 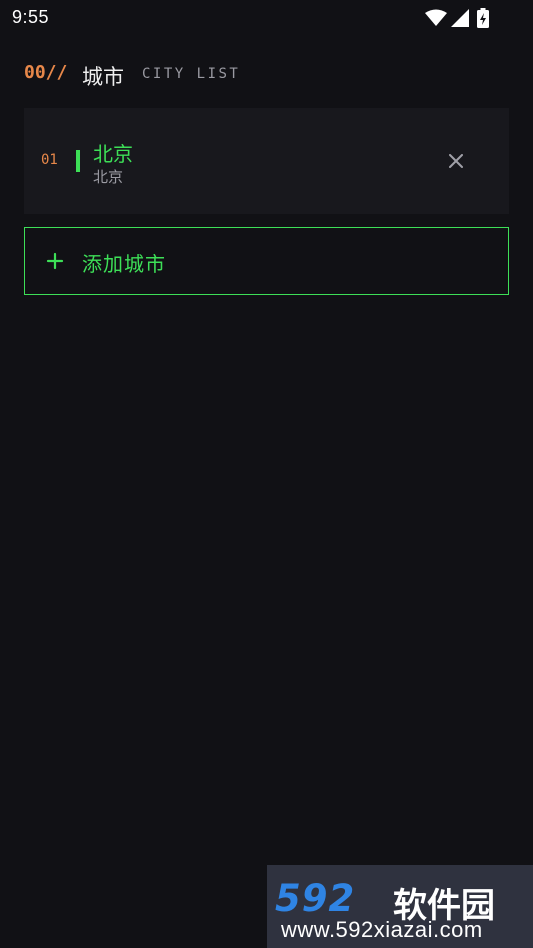 What do you see at coordinates (191, 74) in the screenshot?
I see `page-subtitle: CITY LIST` at bounding box center [191, 74].